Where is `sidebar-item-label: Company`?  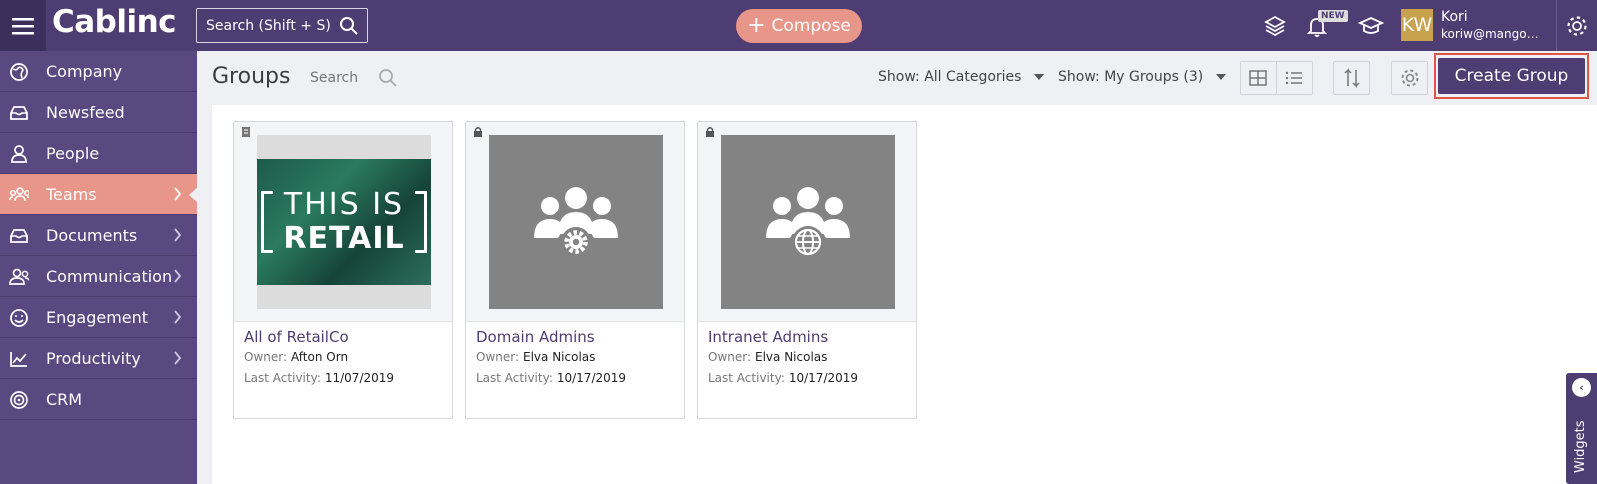 sidebar-item-label: Company is located at coordinates (84, 71).